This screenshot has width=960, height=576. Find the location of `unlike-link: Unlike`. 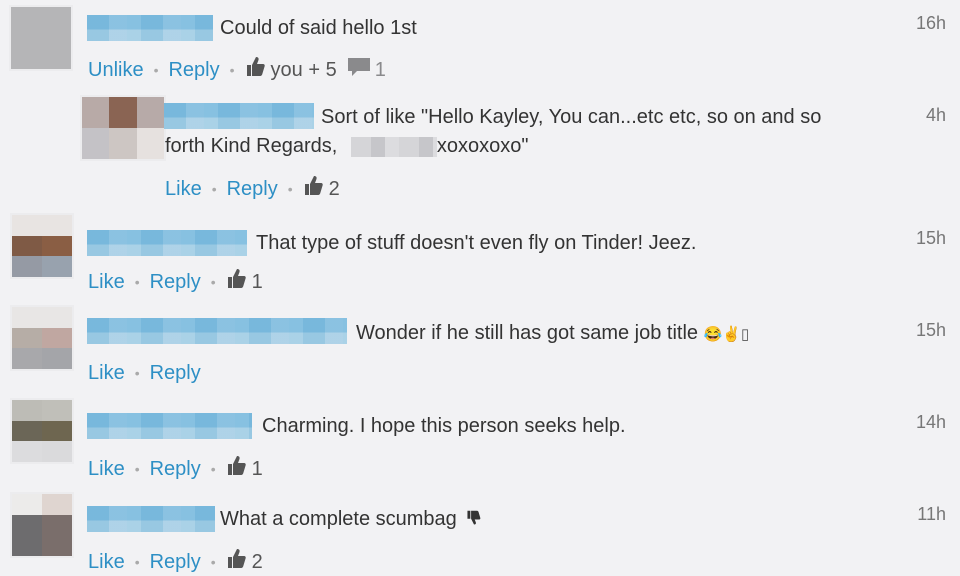

unlike-link: Unlike is located at coordinates (116, 70).